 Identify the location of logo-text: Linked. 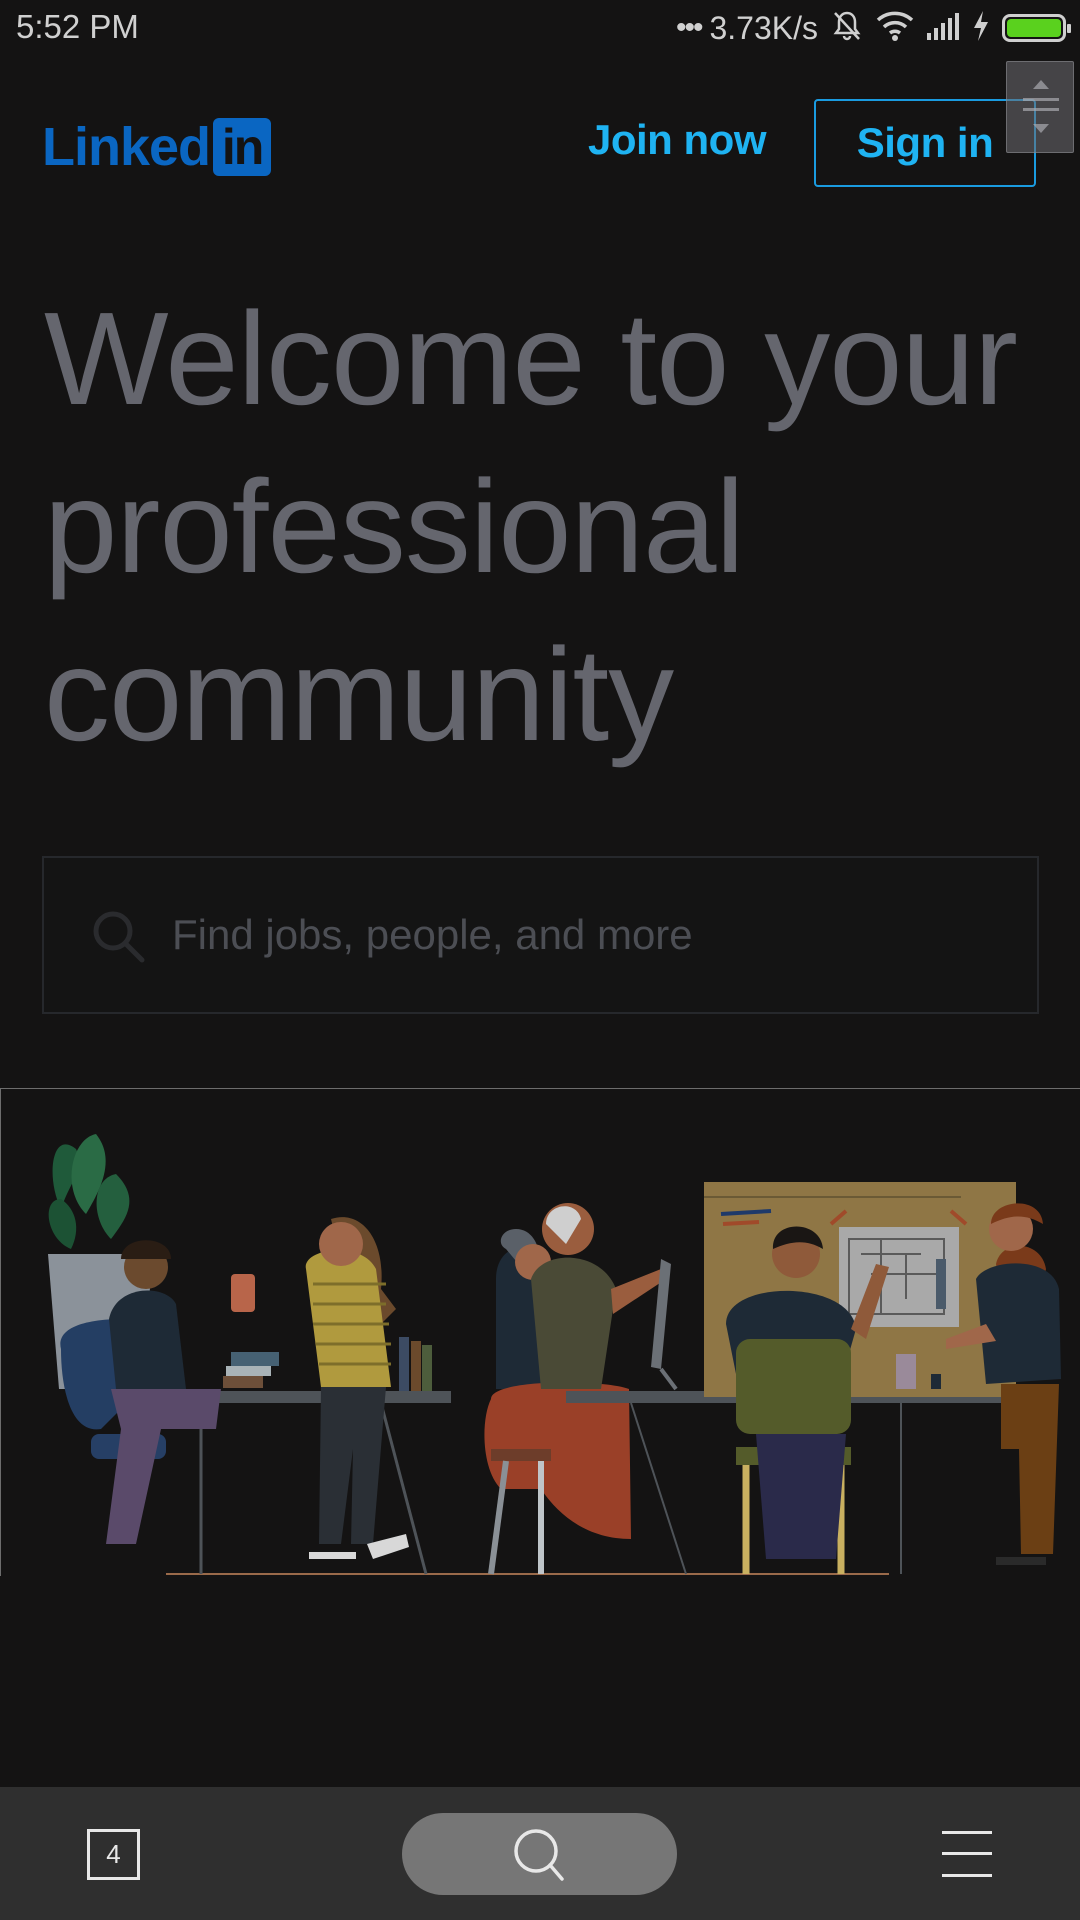
(126, 147).